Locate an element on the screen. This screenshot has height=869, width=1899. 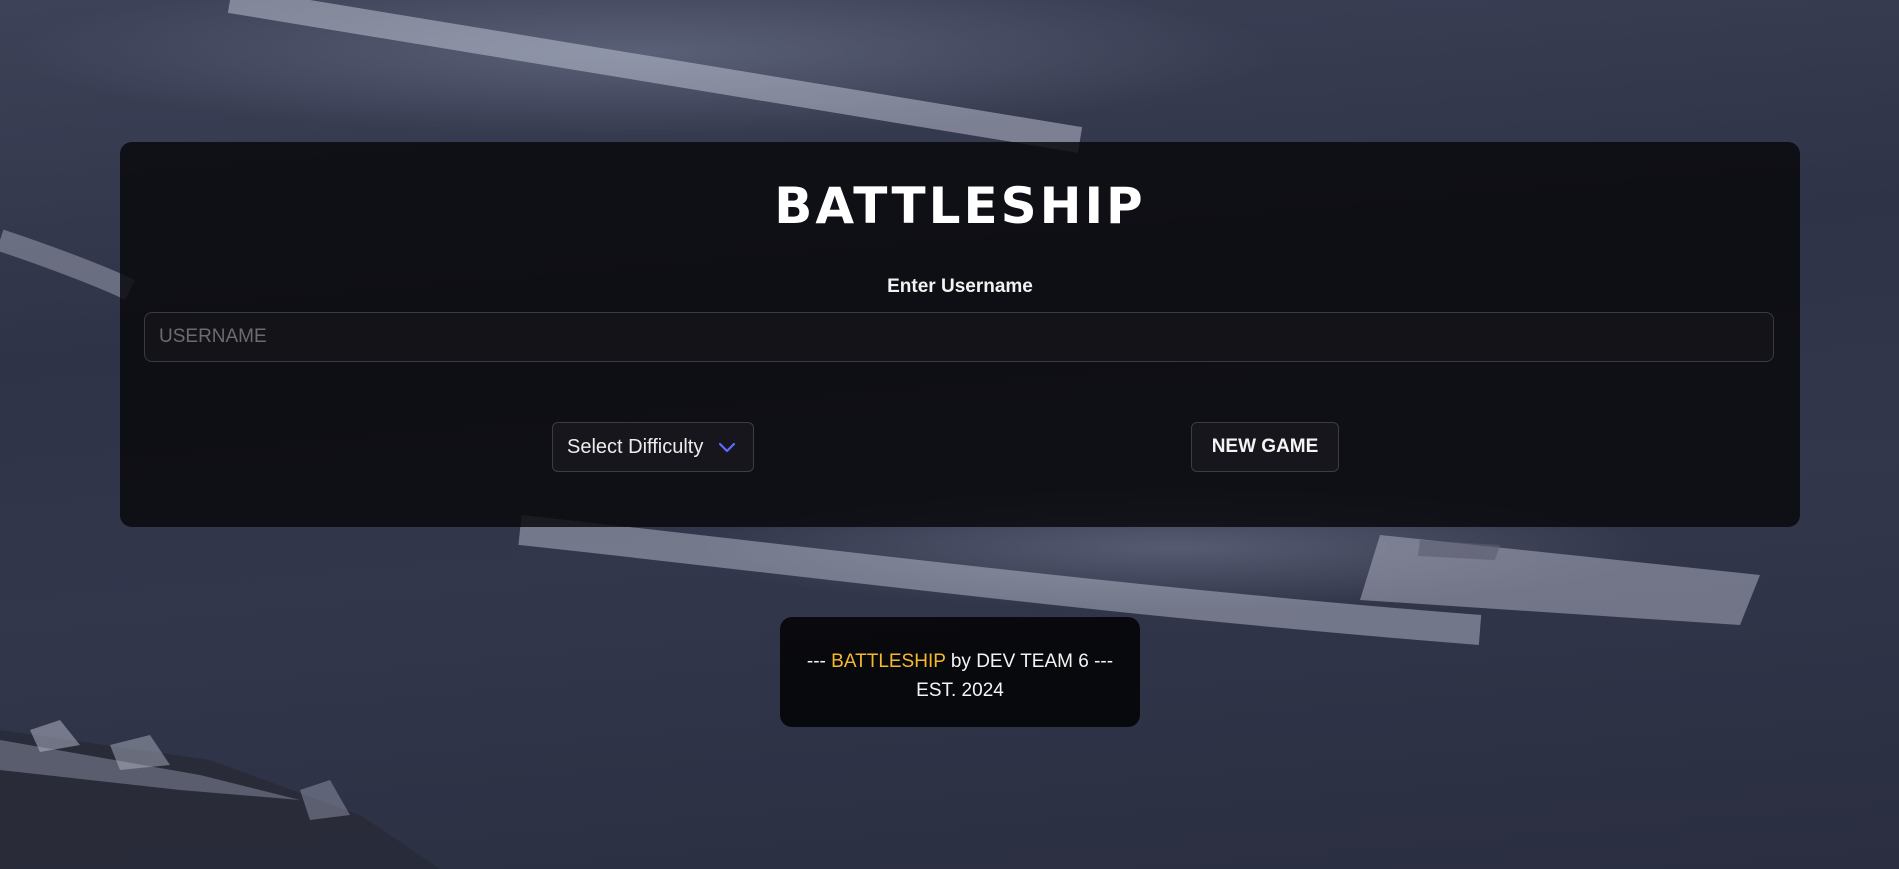
footer-line-1: --- BATTLESHIP by DEV TEAM 6 --- is located at coordinates (960, 661).